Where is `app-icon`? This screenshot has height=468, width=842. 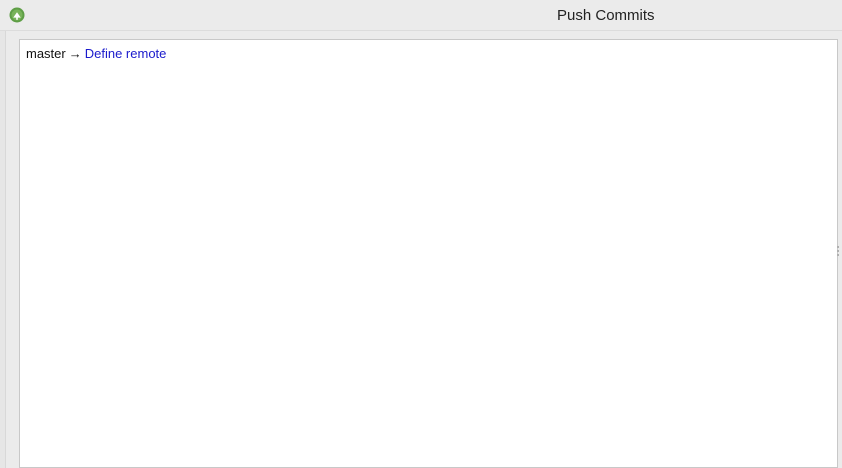 app-icon is located at coordinates (17, 15).